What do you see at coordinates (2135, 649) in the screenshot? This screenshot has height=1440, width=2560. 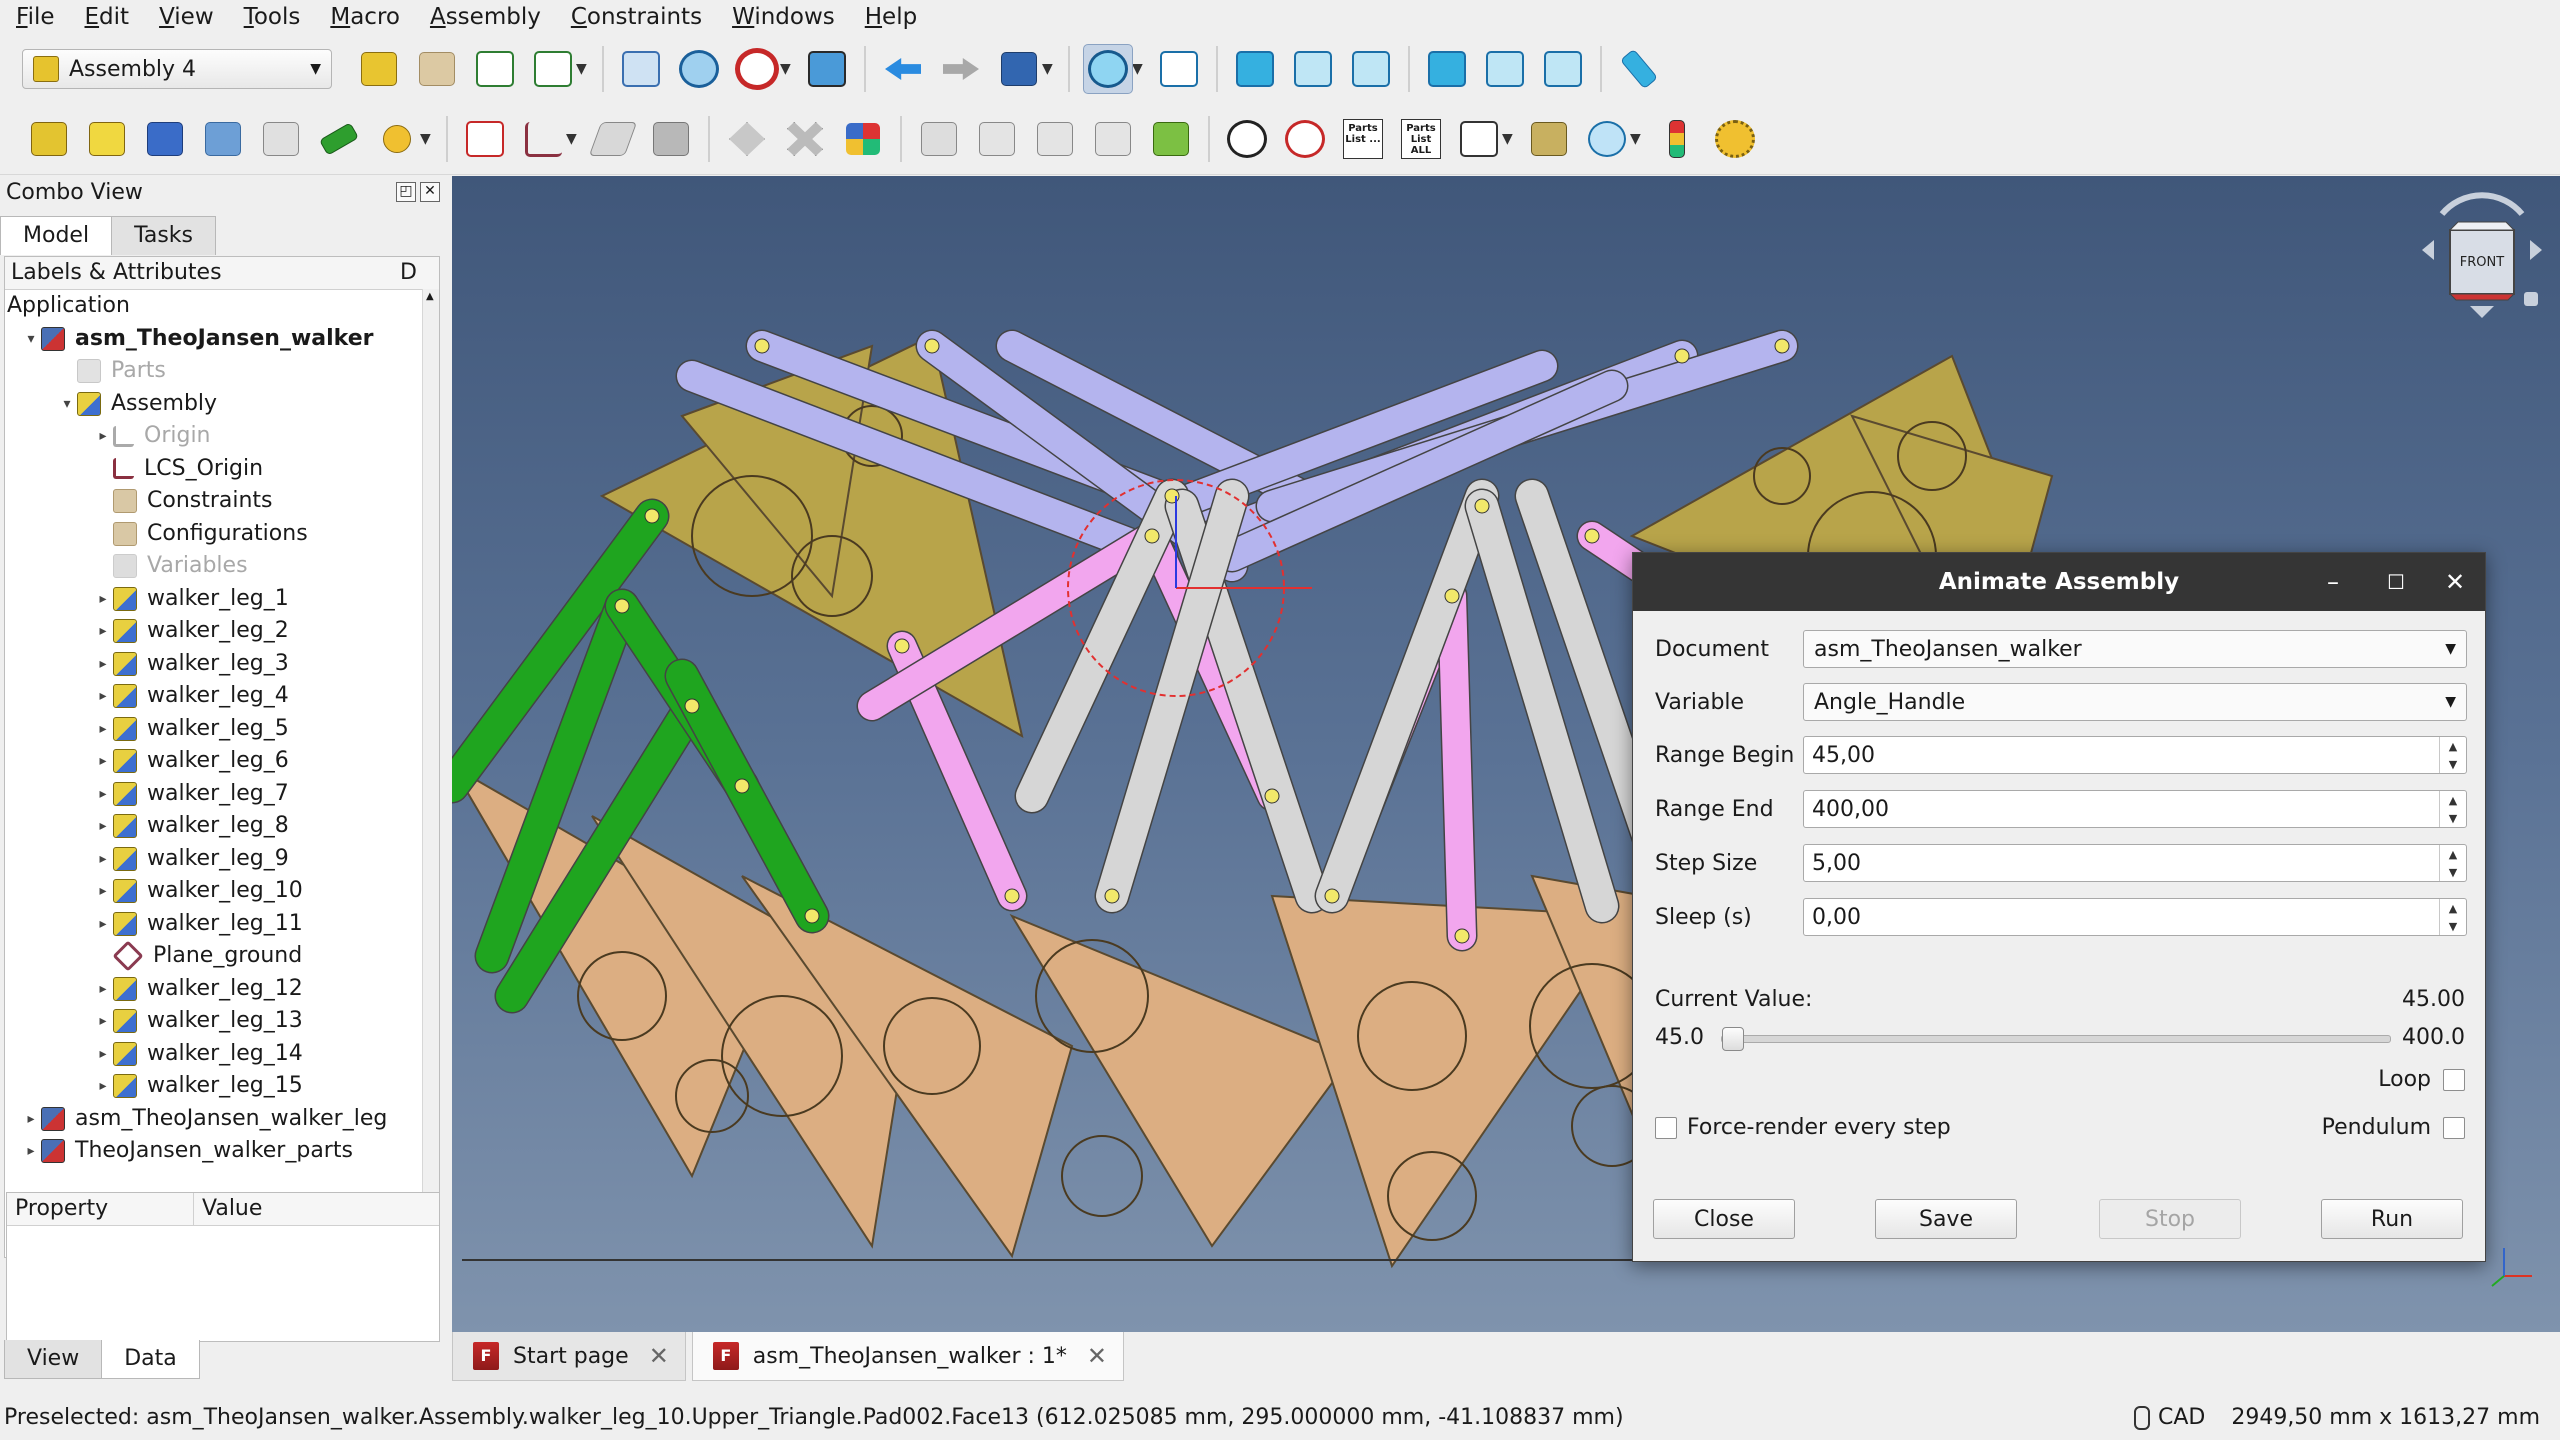 I see `document-select: asm_TheoJansen_walker ▼` at bounding box center [2135, 649].